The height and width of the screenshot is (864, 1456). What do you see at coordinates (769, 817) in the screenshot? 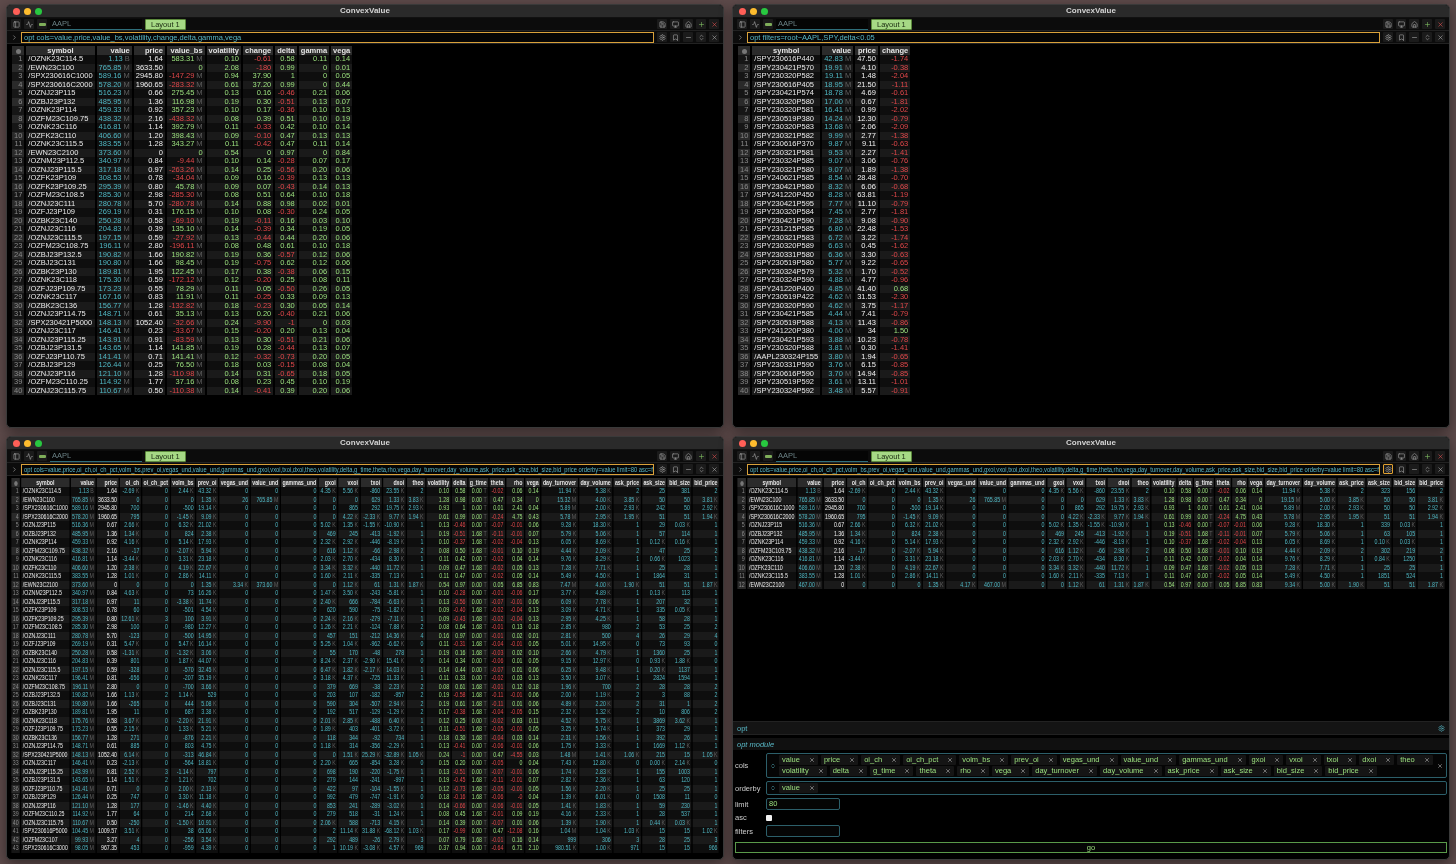
I see `checkbox` at bounding box center [769, 817].